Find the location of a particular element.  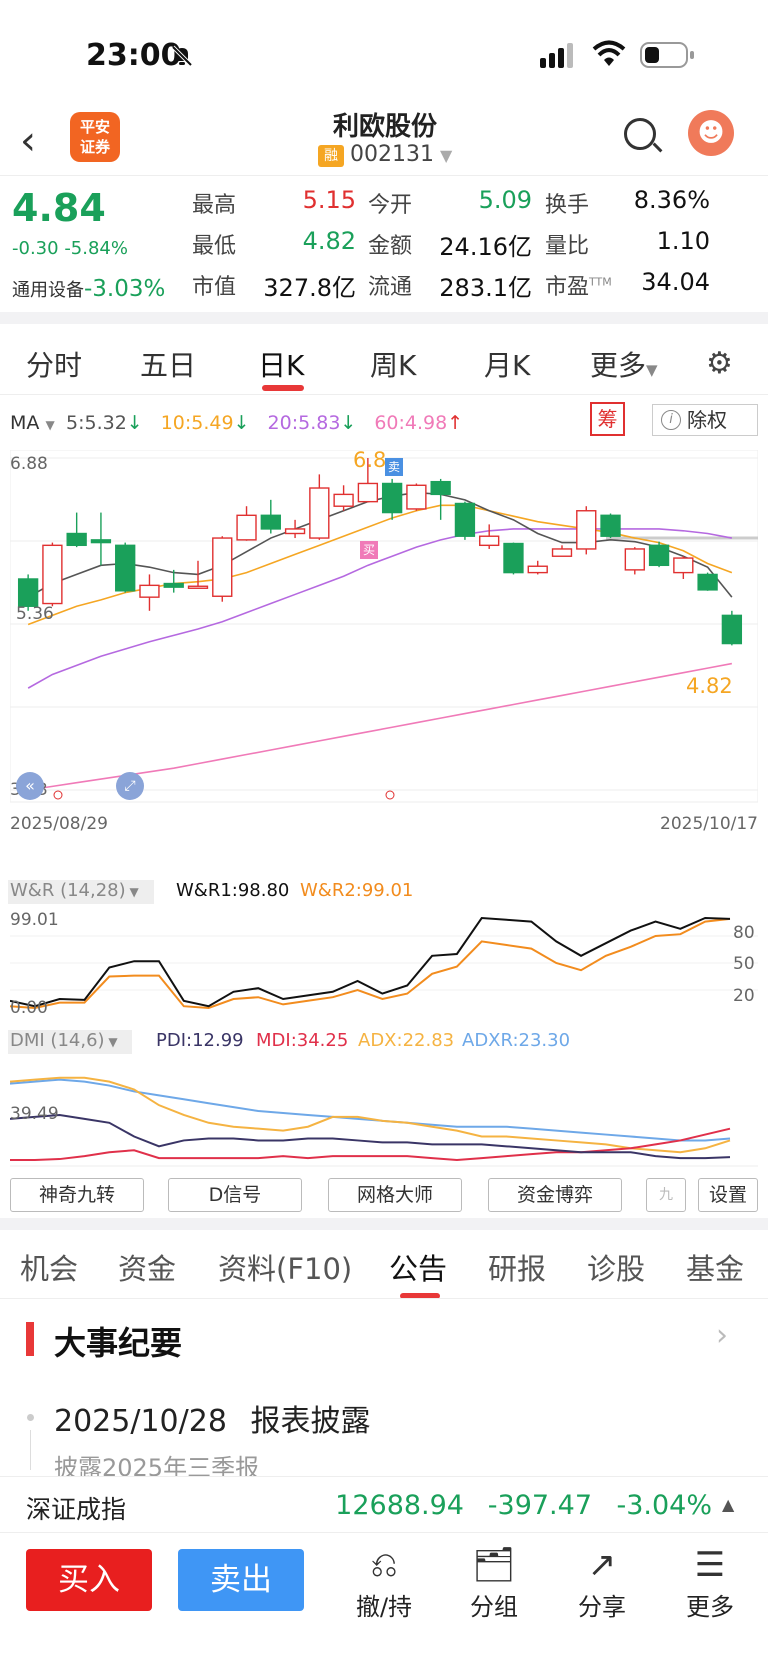

more-label: 更多 is located at coordinates (710, 1607).